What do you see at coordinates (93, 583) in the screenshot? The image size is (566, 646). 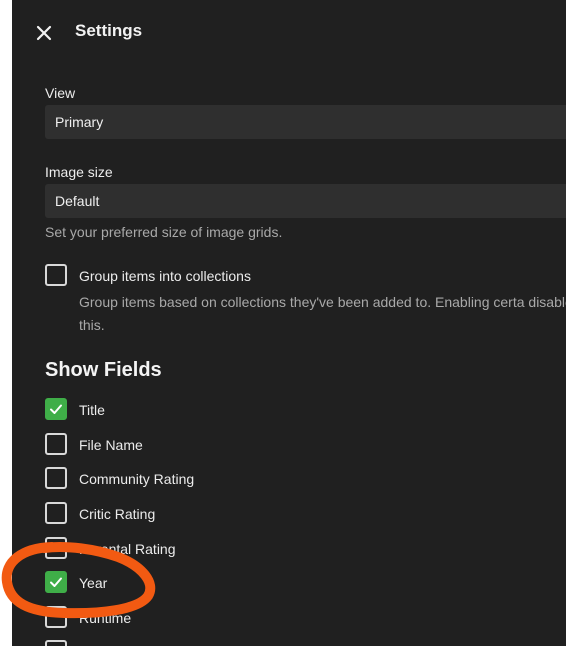 I see `field-label-year: Year` at bounding box center [93, 583].